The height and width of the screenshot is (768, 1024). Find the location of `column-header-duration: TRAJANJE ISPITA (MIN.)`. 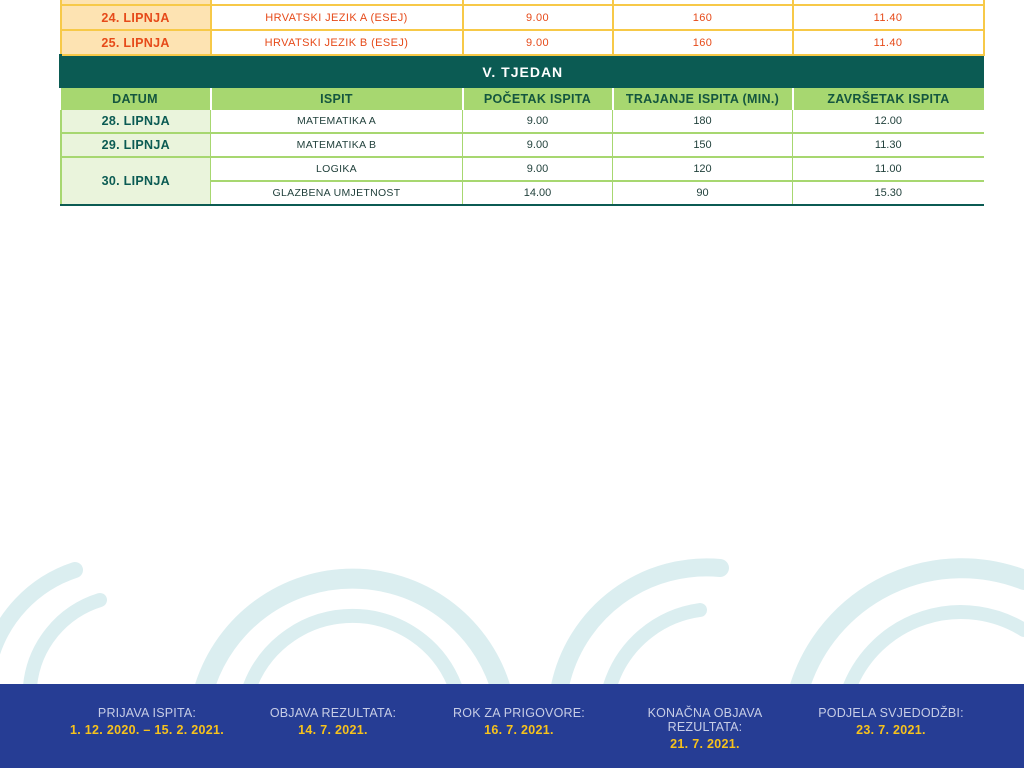

column-header-duration: TRAJANJE ISPITA (MIN.) is located at coordinates (703, 99).